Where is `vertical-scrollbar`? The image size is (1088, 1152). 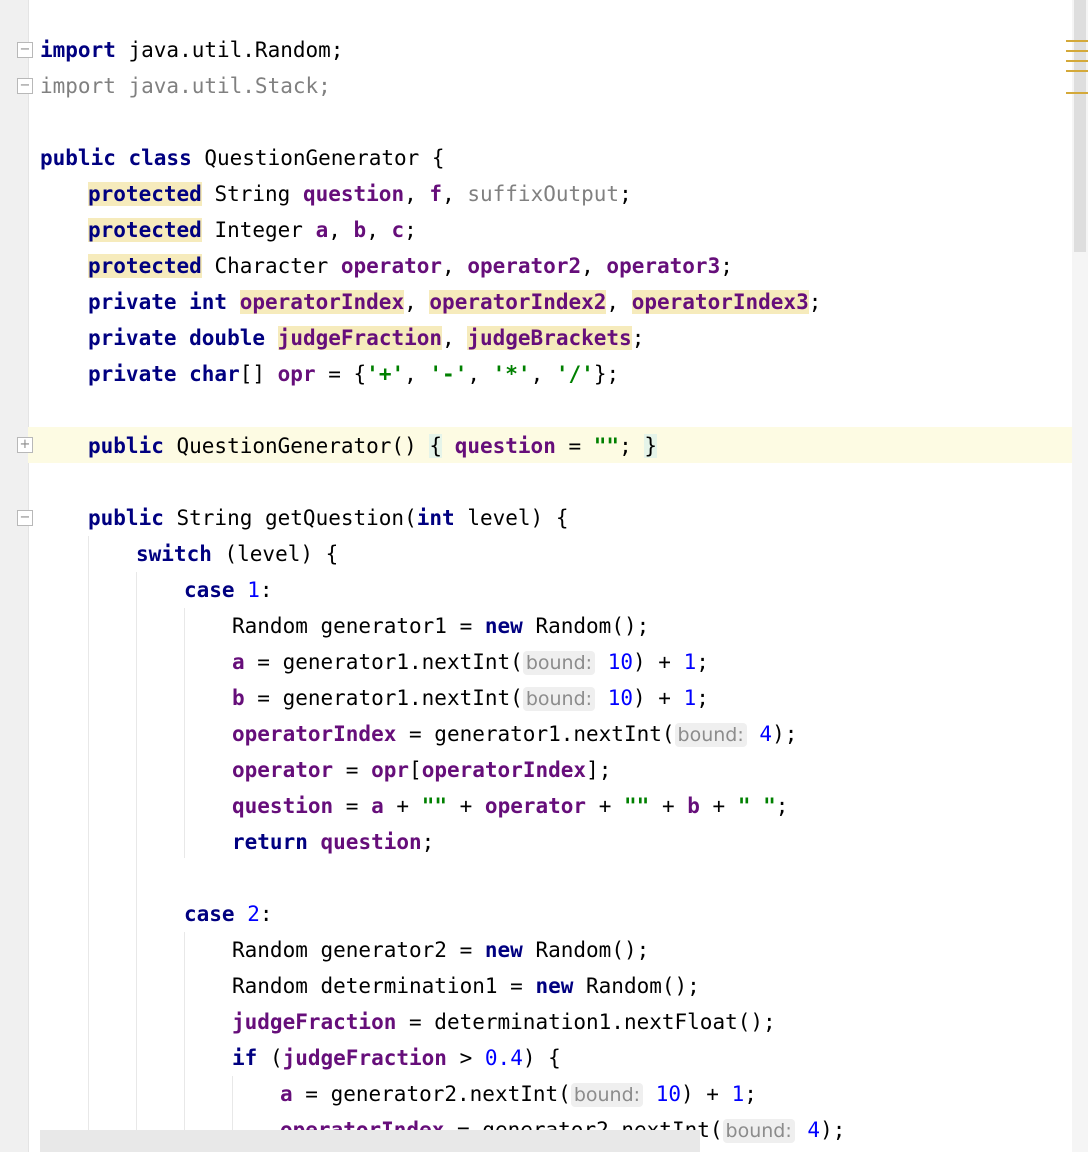 vertical-scrollbar is located at coordinates (1080, 576).